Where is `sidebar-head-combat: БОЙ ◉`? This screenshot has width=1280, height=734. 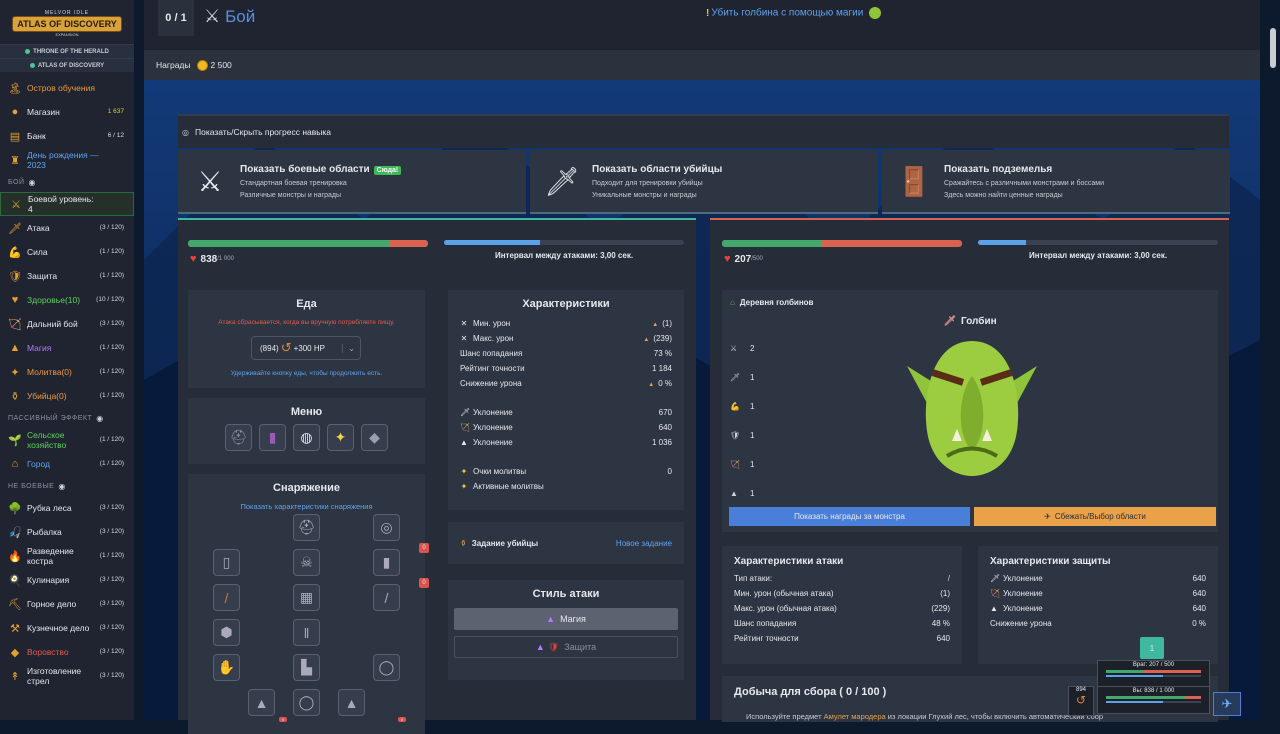
sidebar-head-combat: БОЙ ◉ is located at coordinates (67, 182).